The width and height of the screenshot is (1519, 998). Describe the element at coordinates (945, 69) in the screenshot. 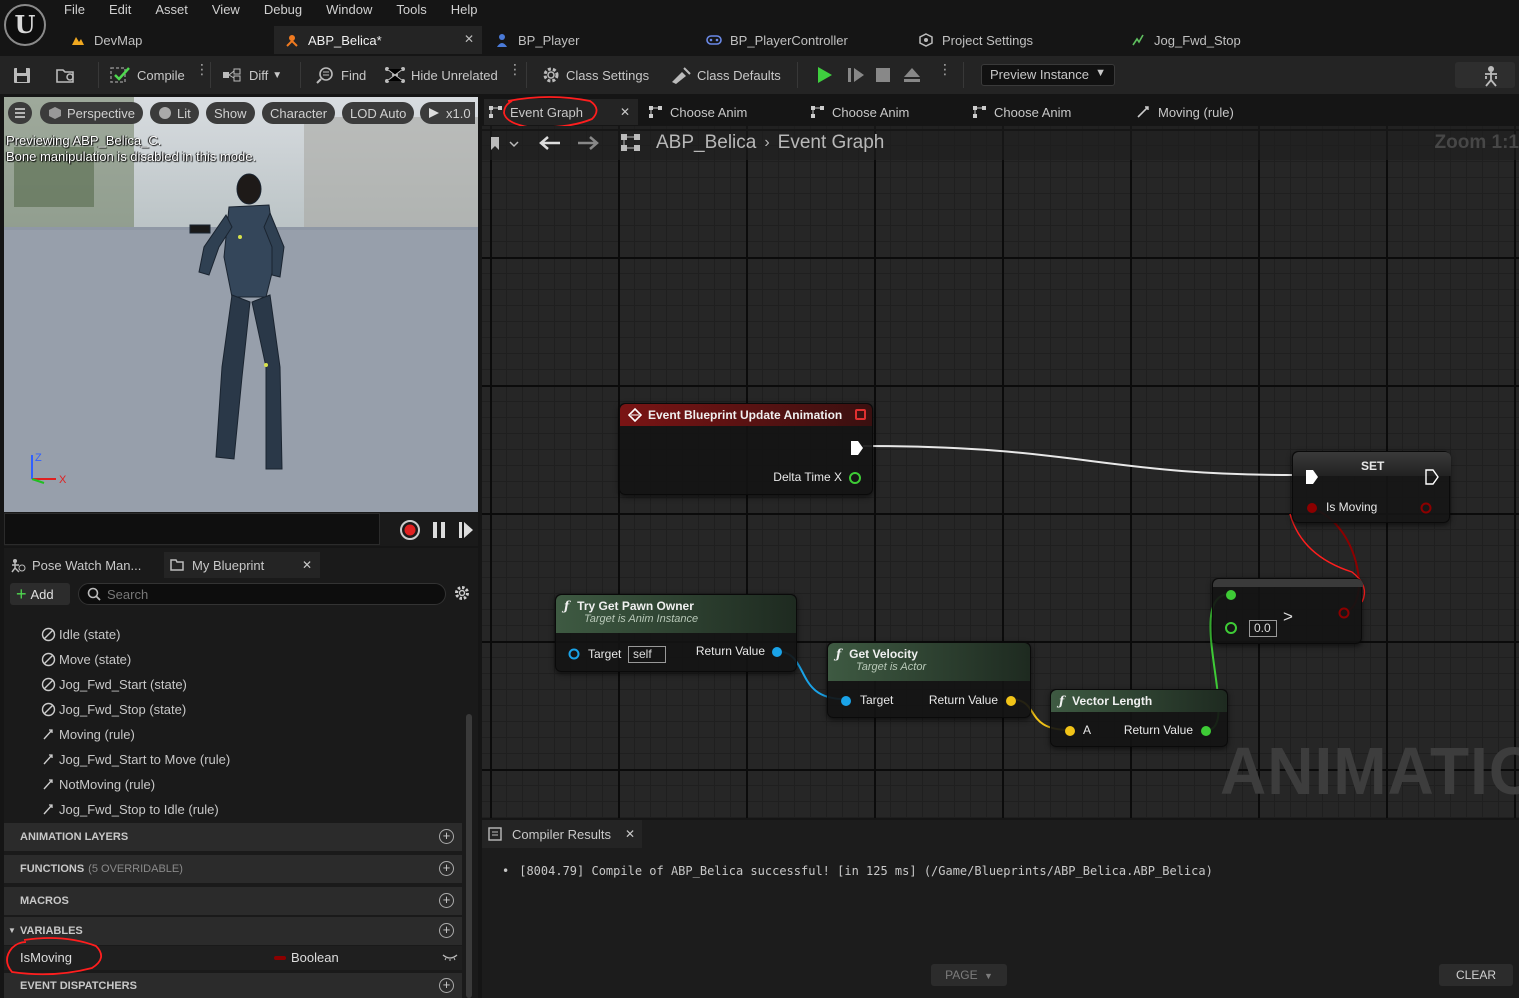

I see `play-options-icon: ⋮` at that location.